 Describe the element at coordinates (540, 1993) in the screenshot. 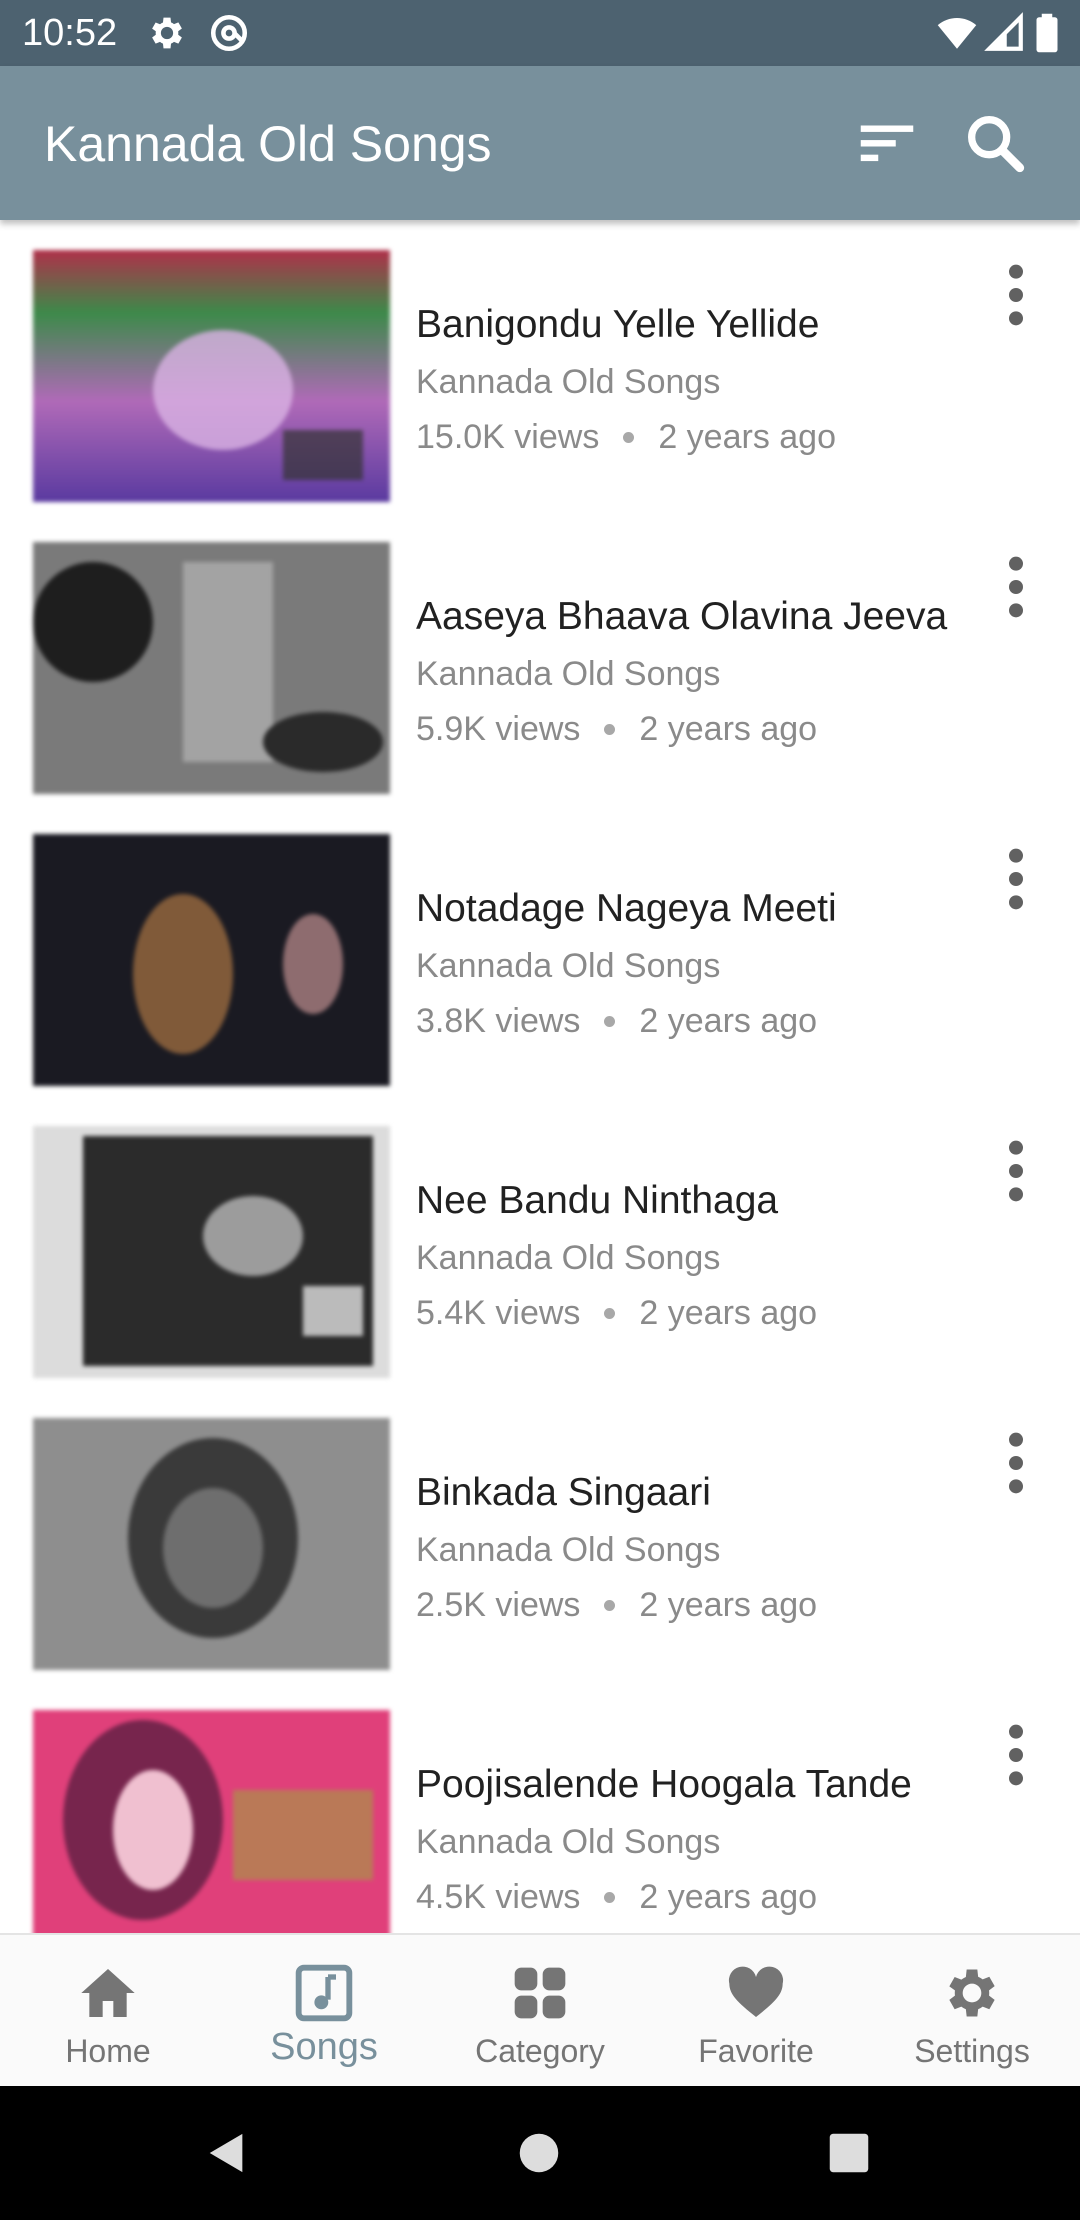

I see `grid-icon` at that location.